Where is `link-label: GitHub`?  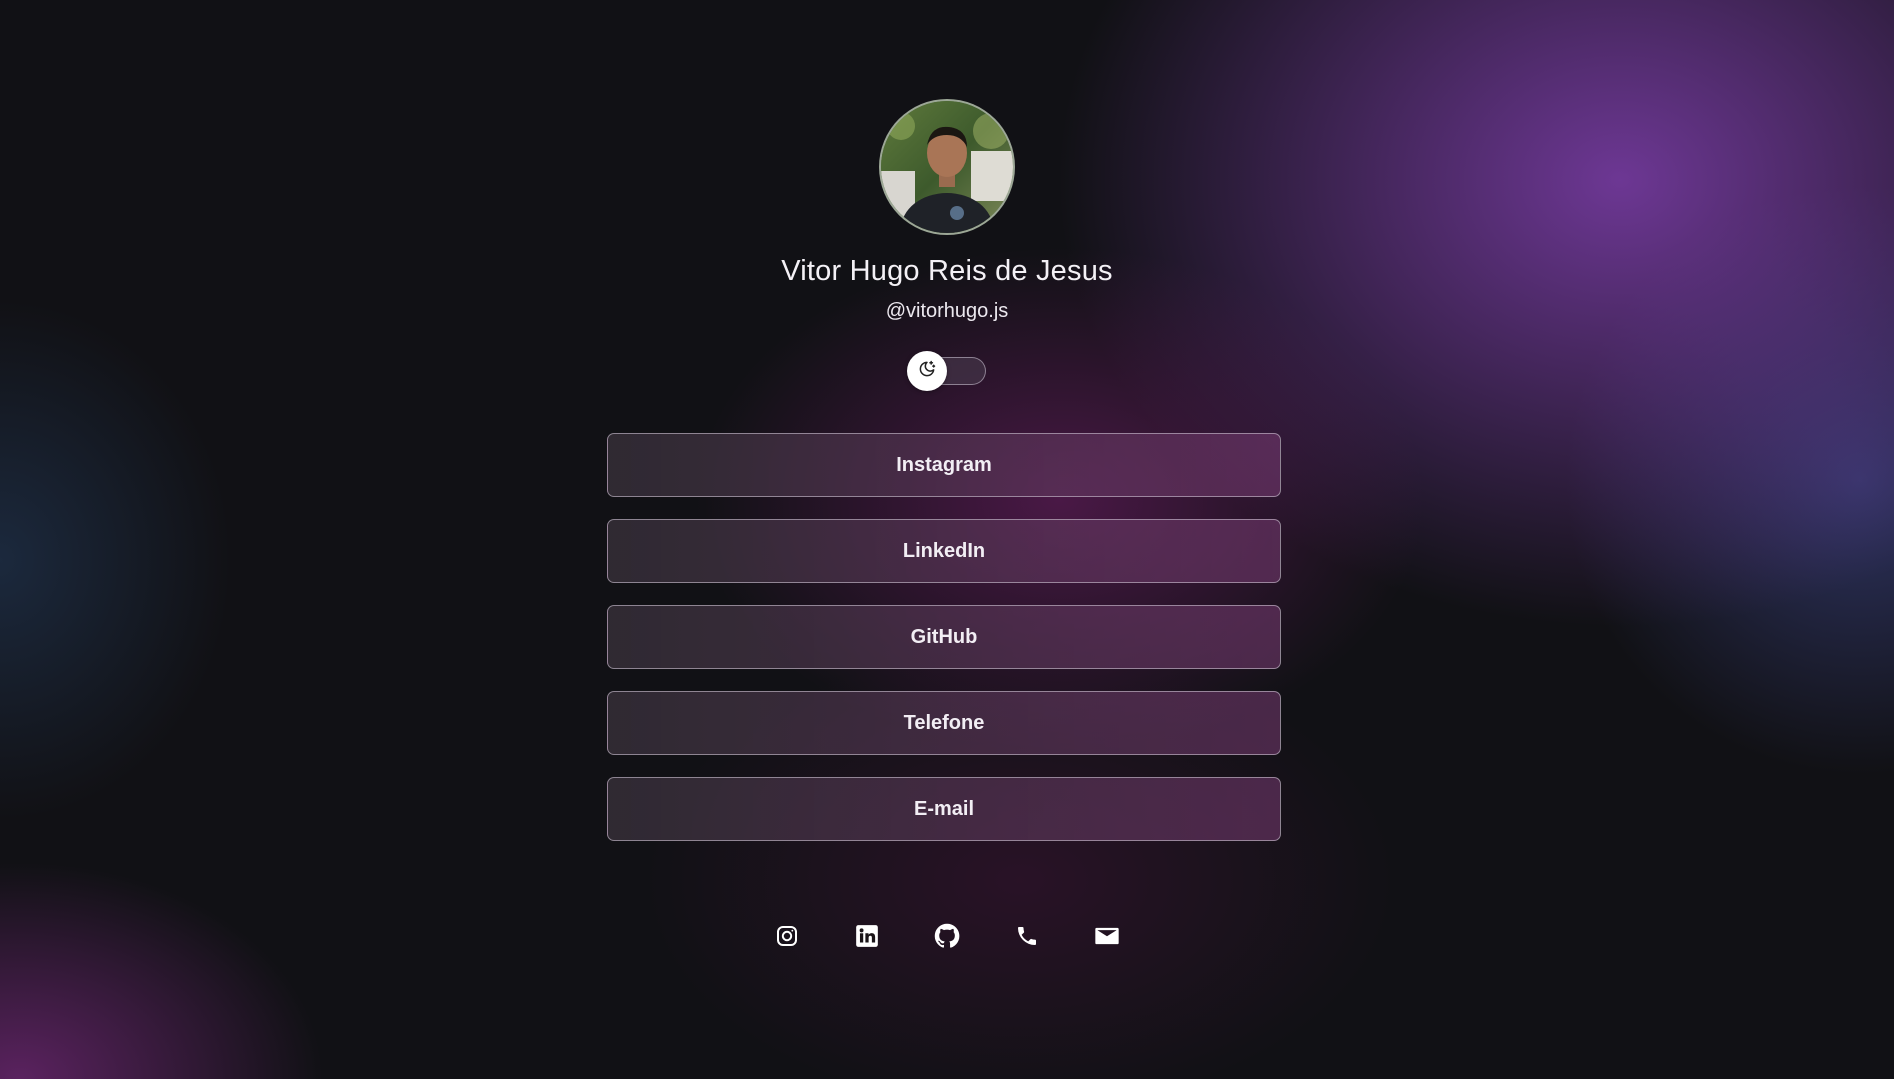 link-label: GitHub is located at coordinates (944, 636).